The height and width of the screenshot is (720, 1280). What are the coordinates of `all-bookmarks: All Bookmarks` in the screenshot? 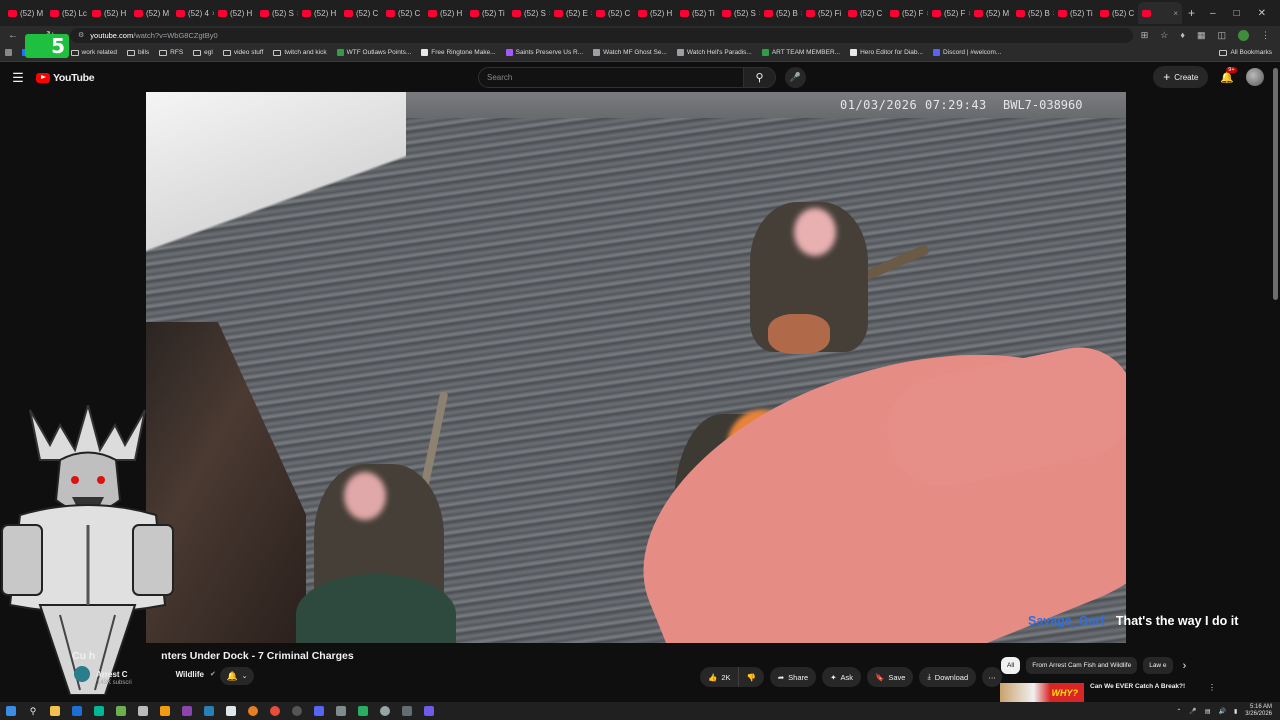 It's located at (1247, 52).